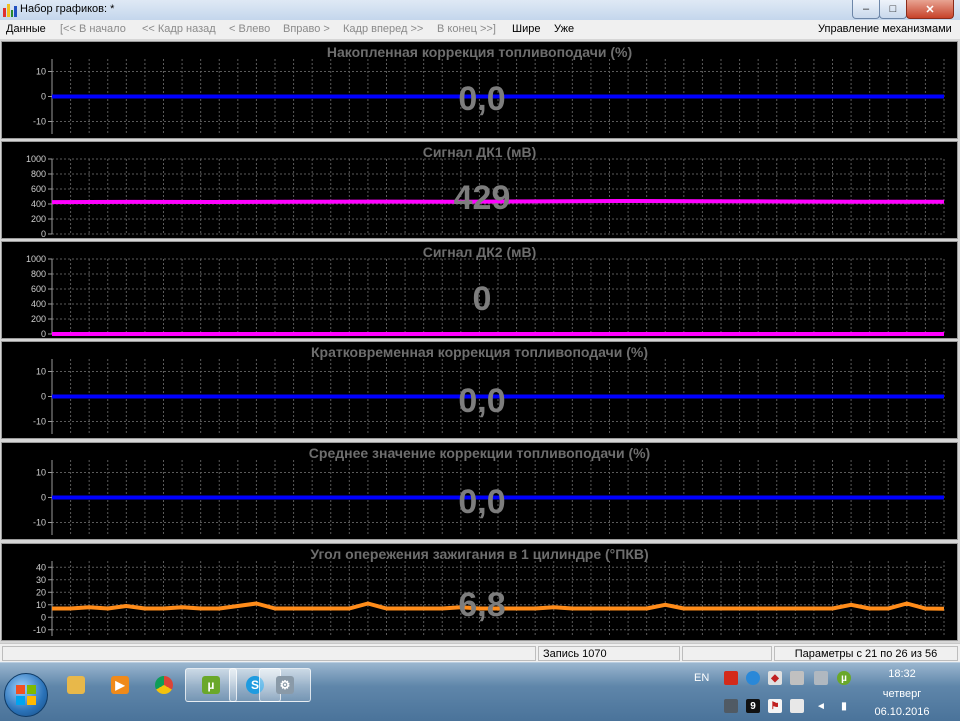 The image size is (960, 721). I want to click on chrome-icon, so click(164, 685).